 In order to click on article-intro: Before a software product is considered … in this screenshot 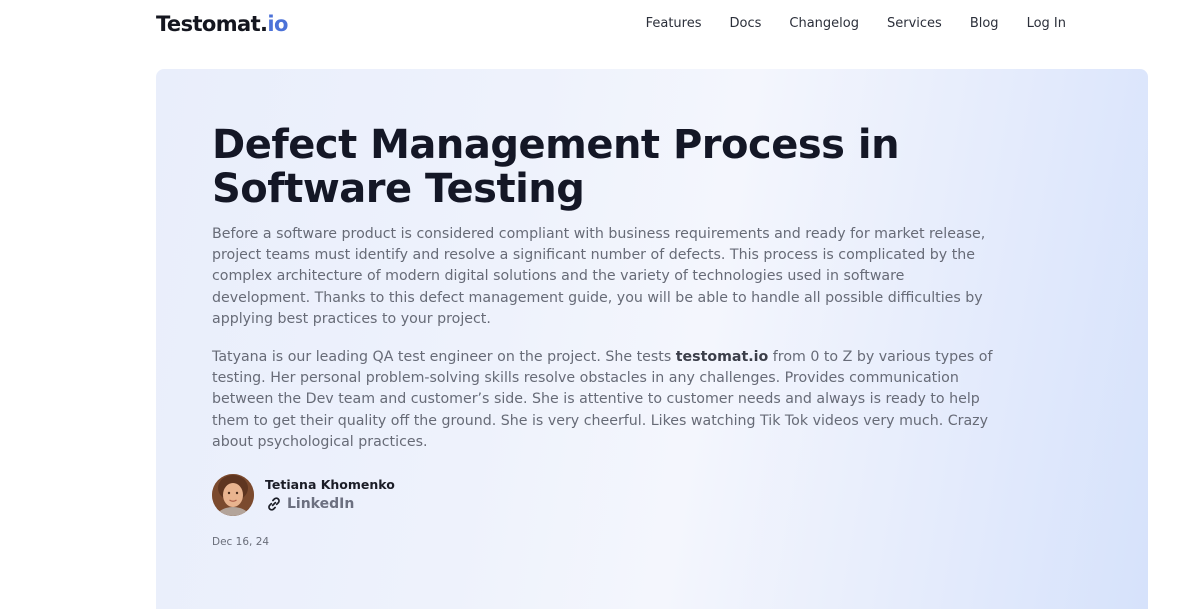, I will do `click(599, 276)`.